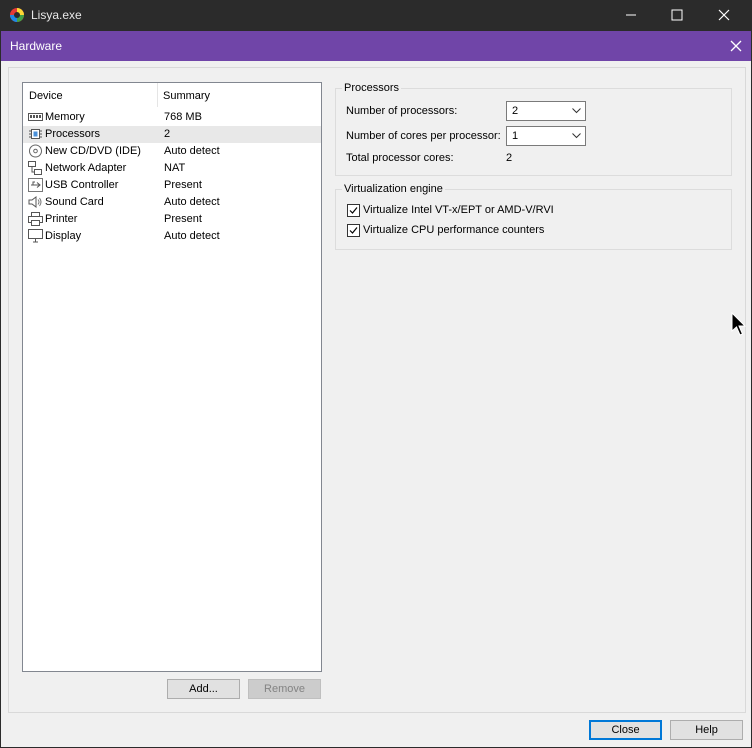 This screenshot has width=752, height=748. What do you see at coordinates (453, 230) in the screenshot?
I see `virtualize-perf-counters-label: Virtualize CPU performance counters` at bounding box center [453, 230].